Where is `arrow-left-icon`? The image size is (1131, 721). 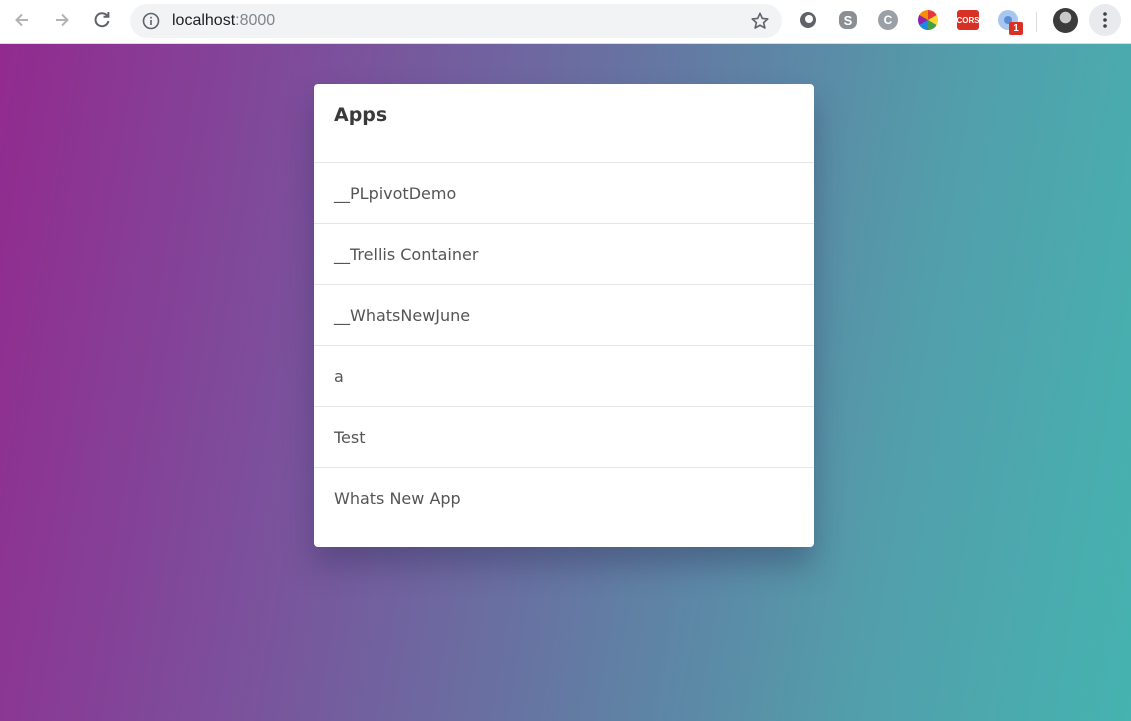
arrow-left-icon is located at coordinates (21, 20).